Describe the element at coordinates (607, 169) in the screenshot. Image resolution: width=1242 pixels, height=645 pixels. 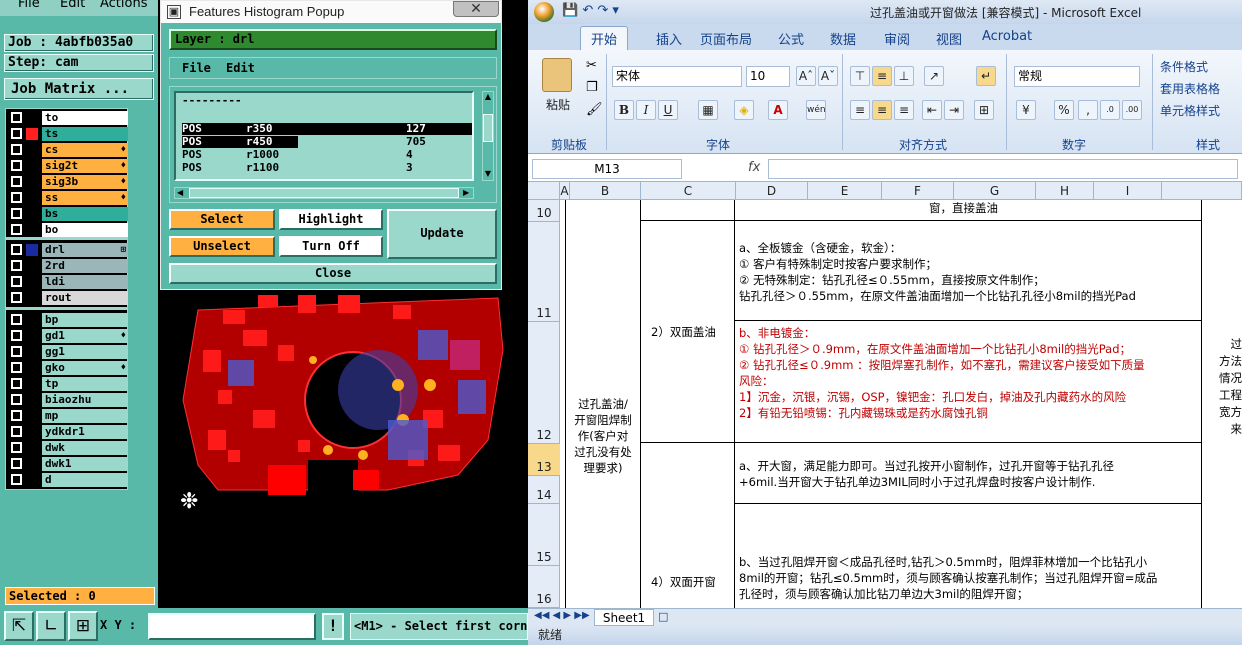
I see `name-box: M13` at that location.